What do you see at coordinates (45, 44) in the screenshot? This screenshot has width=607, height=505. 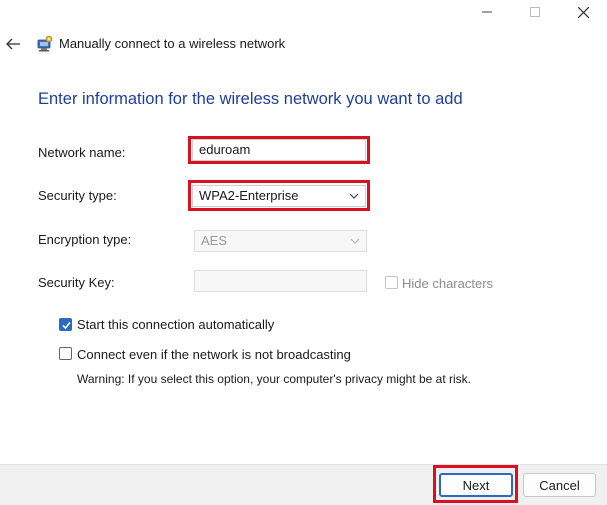 I see `network-wizard-icon` at bounding box center [45, 44].